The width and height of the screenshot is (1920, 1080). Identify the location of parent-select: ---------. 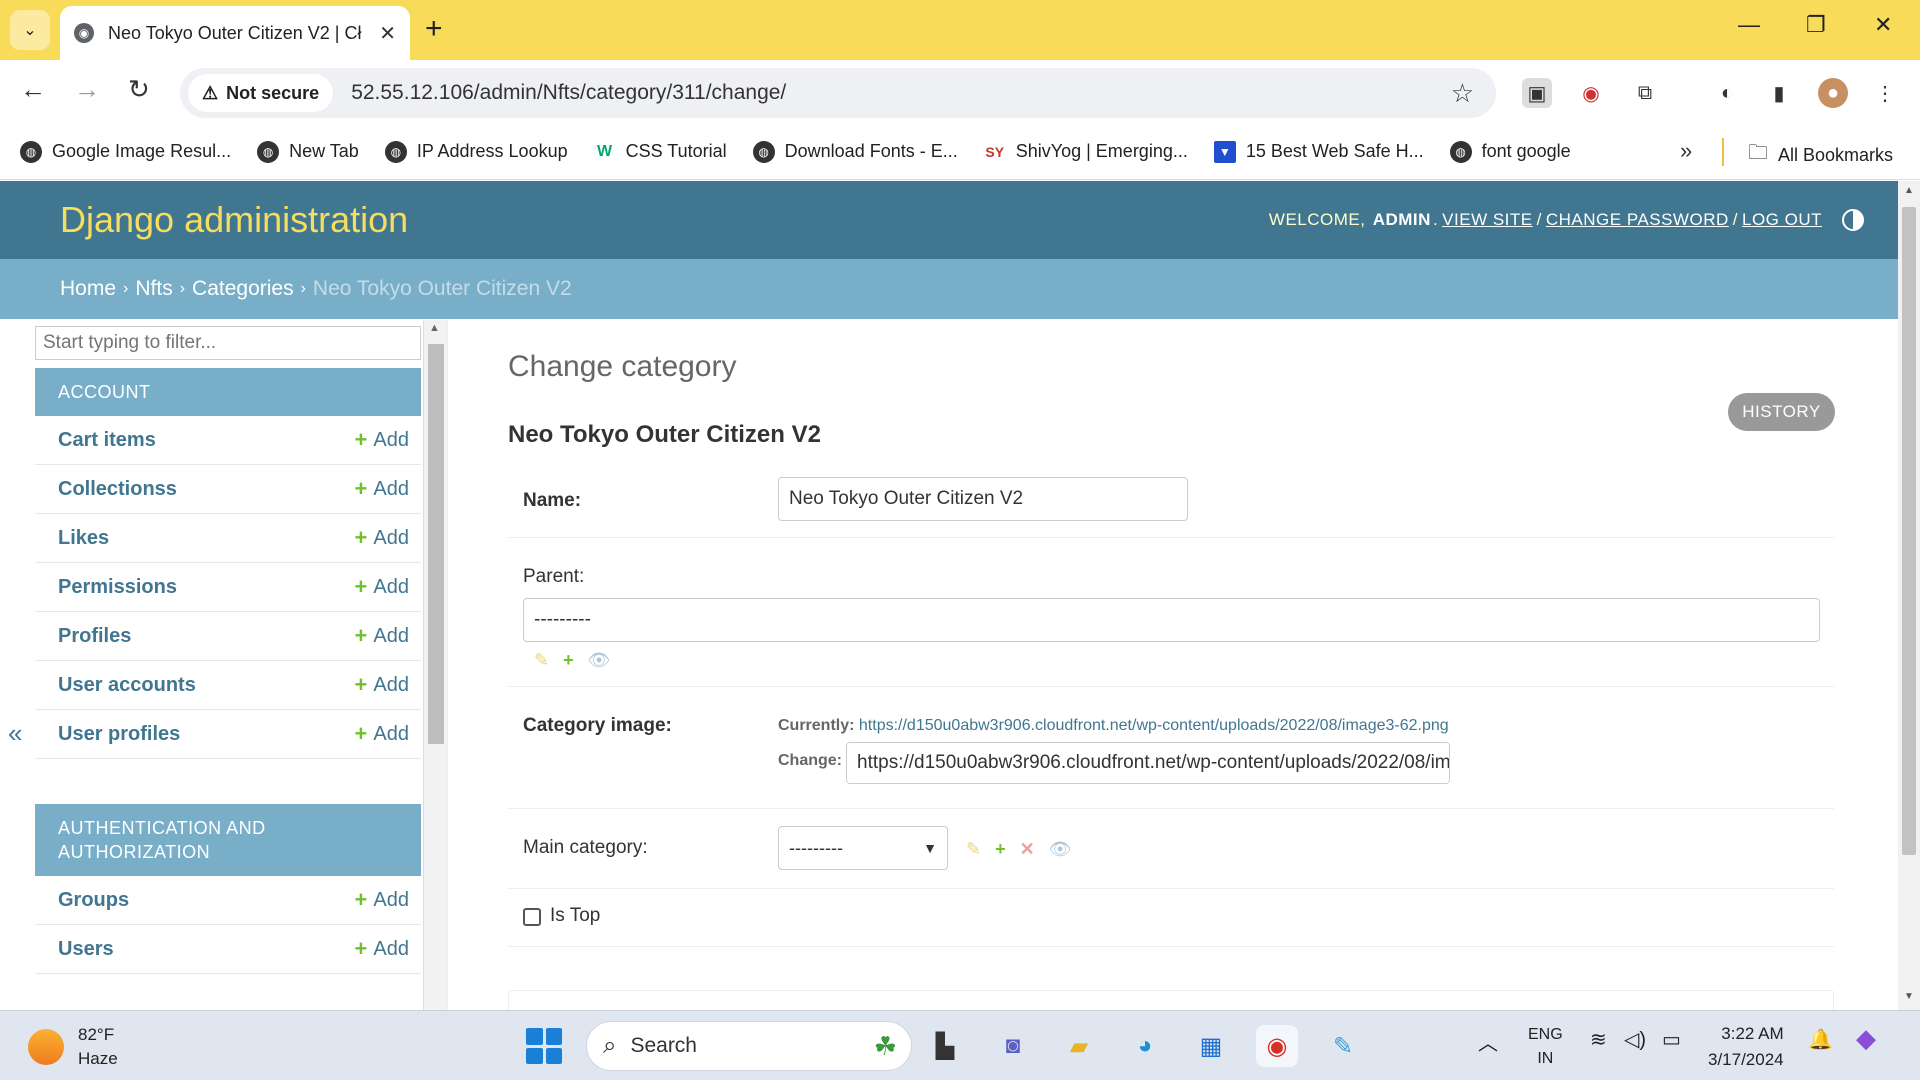
(1171, 620).